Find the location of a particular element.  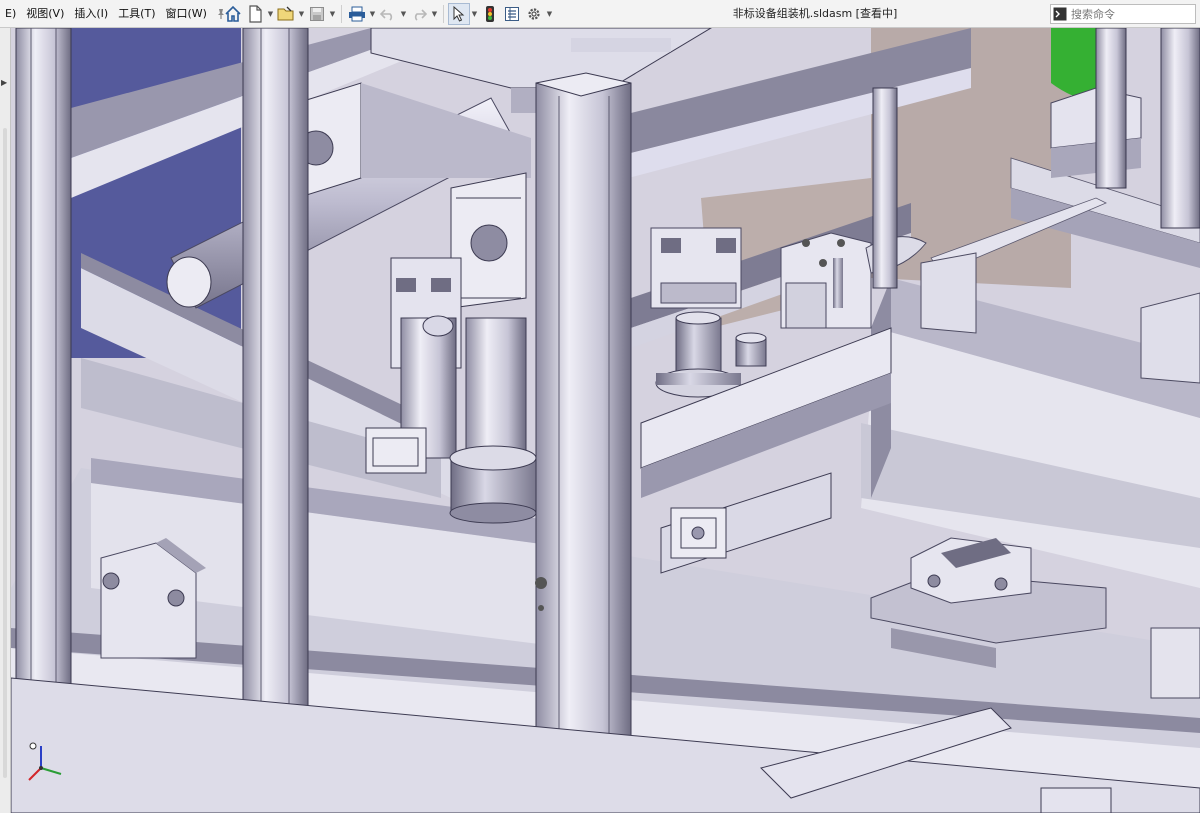

save-dropdown-chevron-icon: ▼ is located at coordinates (332, 14).